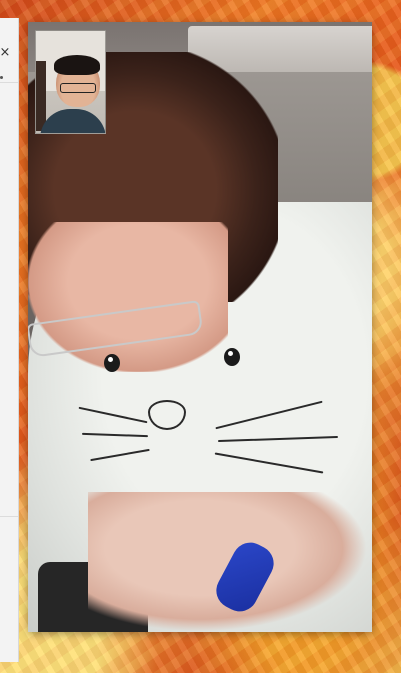 This screenshot has height=673, width=401. I want to click on self-view-preview, so click(70, 82).